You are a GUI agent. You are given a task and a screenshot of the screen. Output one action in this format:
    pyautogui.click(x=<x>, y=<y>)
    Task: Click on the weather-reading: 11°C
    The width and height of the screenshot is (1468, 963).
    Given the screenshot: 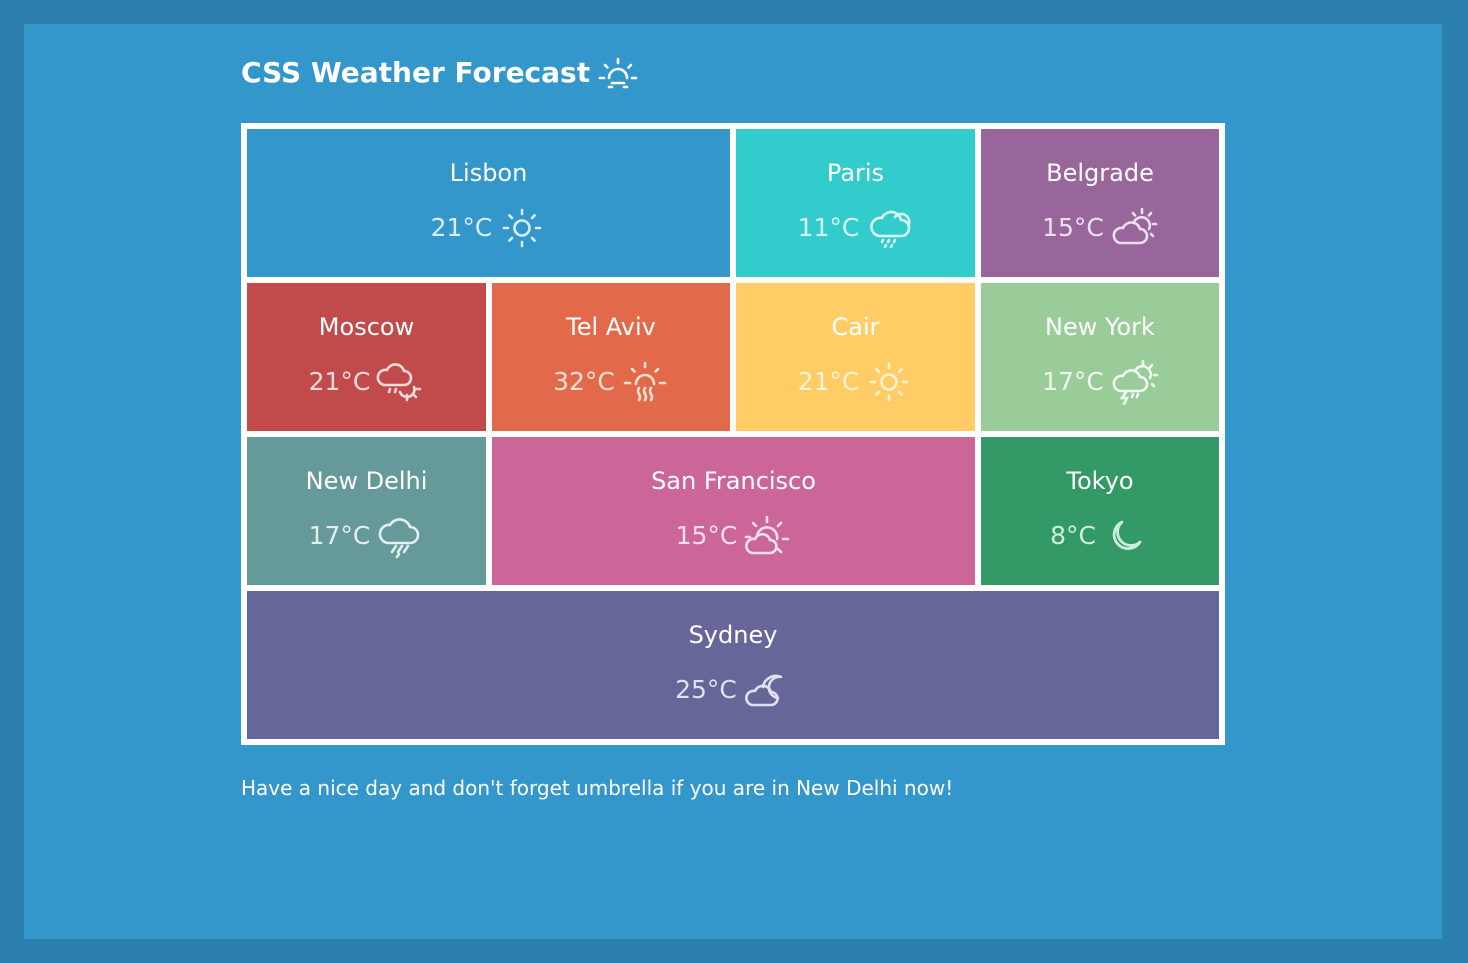 What is the action you would take?
    pyautogui.click(x=856, y=228)
    